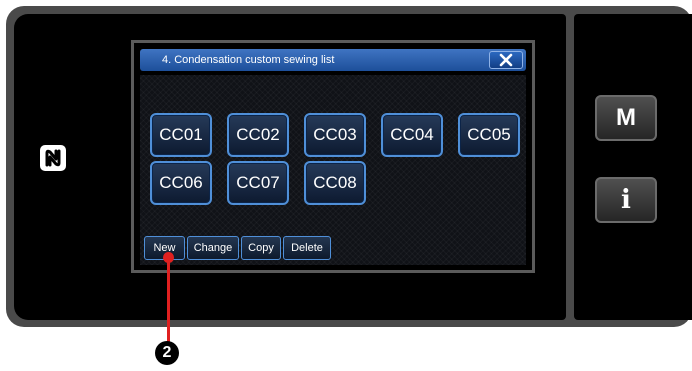  What do you see at coordinates (626, 118) in the screenshot?
I see `mode-button: M` at bounding box center [626, 118].